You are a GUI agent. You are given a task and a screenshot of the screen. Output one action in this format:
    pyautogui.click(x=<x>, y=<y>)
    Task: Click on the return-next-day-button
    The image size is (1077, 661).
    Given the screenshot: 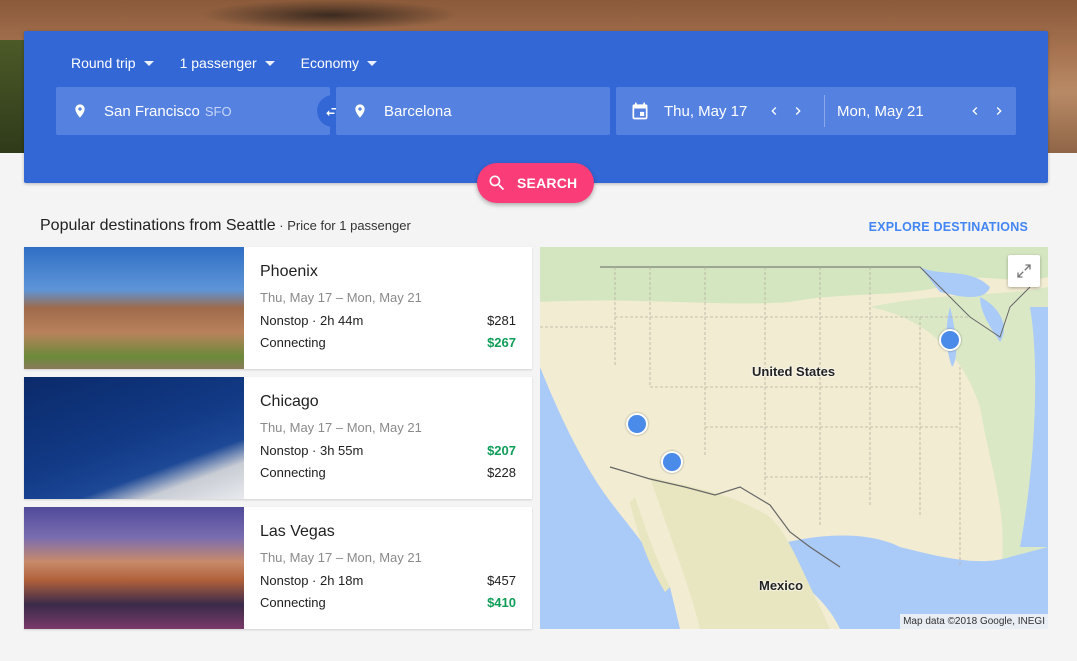 What is the action you would take?
    pyautogui.click(x=999, y=111)
    